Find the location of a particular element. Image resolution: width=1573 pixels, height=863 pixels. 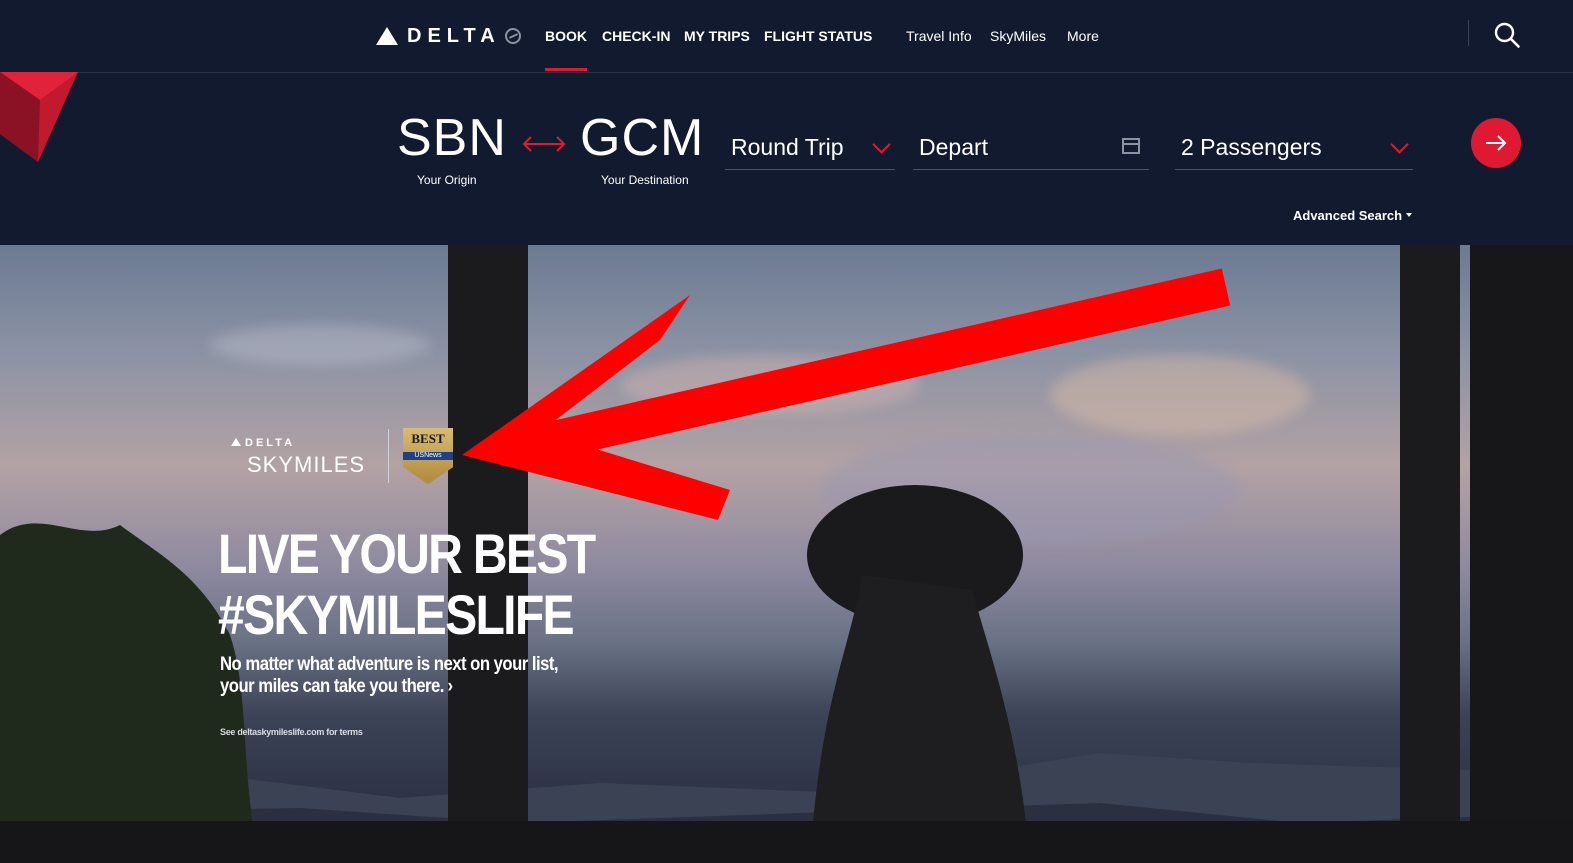

calendar-icon is located at coordinates (1131, 146).